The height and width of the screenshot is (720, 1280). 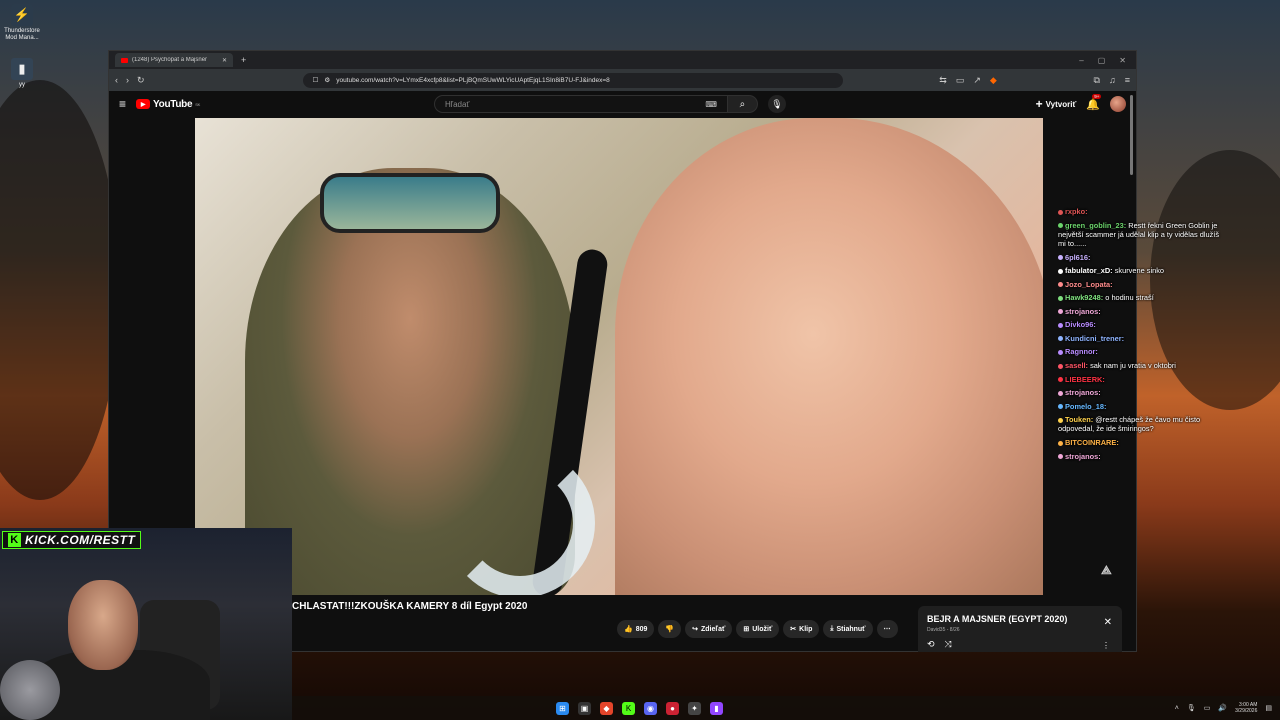 I want to click on video-sunglasses, so click(x=410, y=203).